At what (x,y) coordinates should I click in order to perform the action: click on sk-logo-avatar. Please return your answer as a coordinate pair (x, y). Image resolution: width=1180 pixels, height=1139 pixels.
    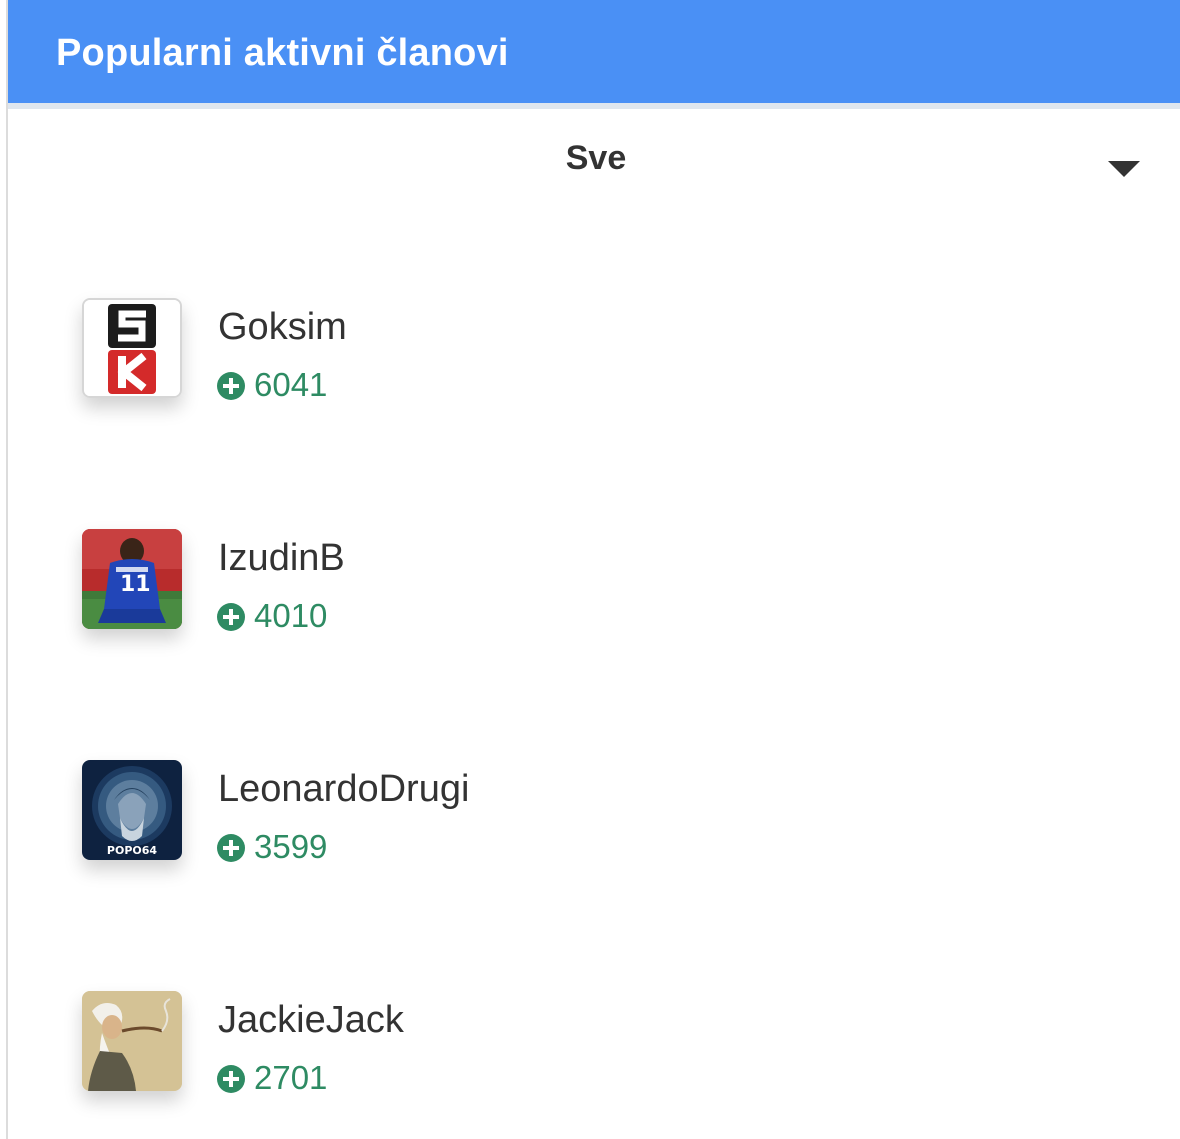
    Looking at the image, I should click on (132, 348).